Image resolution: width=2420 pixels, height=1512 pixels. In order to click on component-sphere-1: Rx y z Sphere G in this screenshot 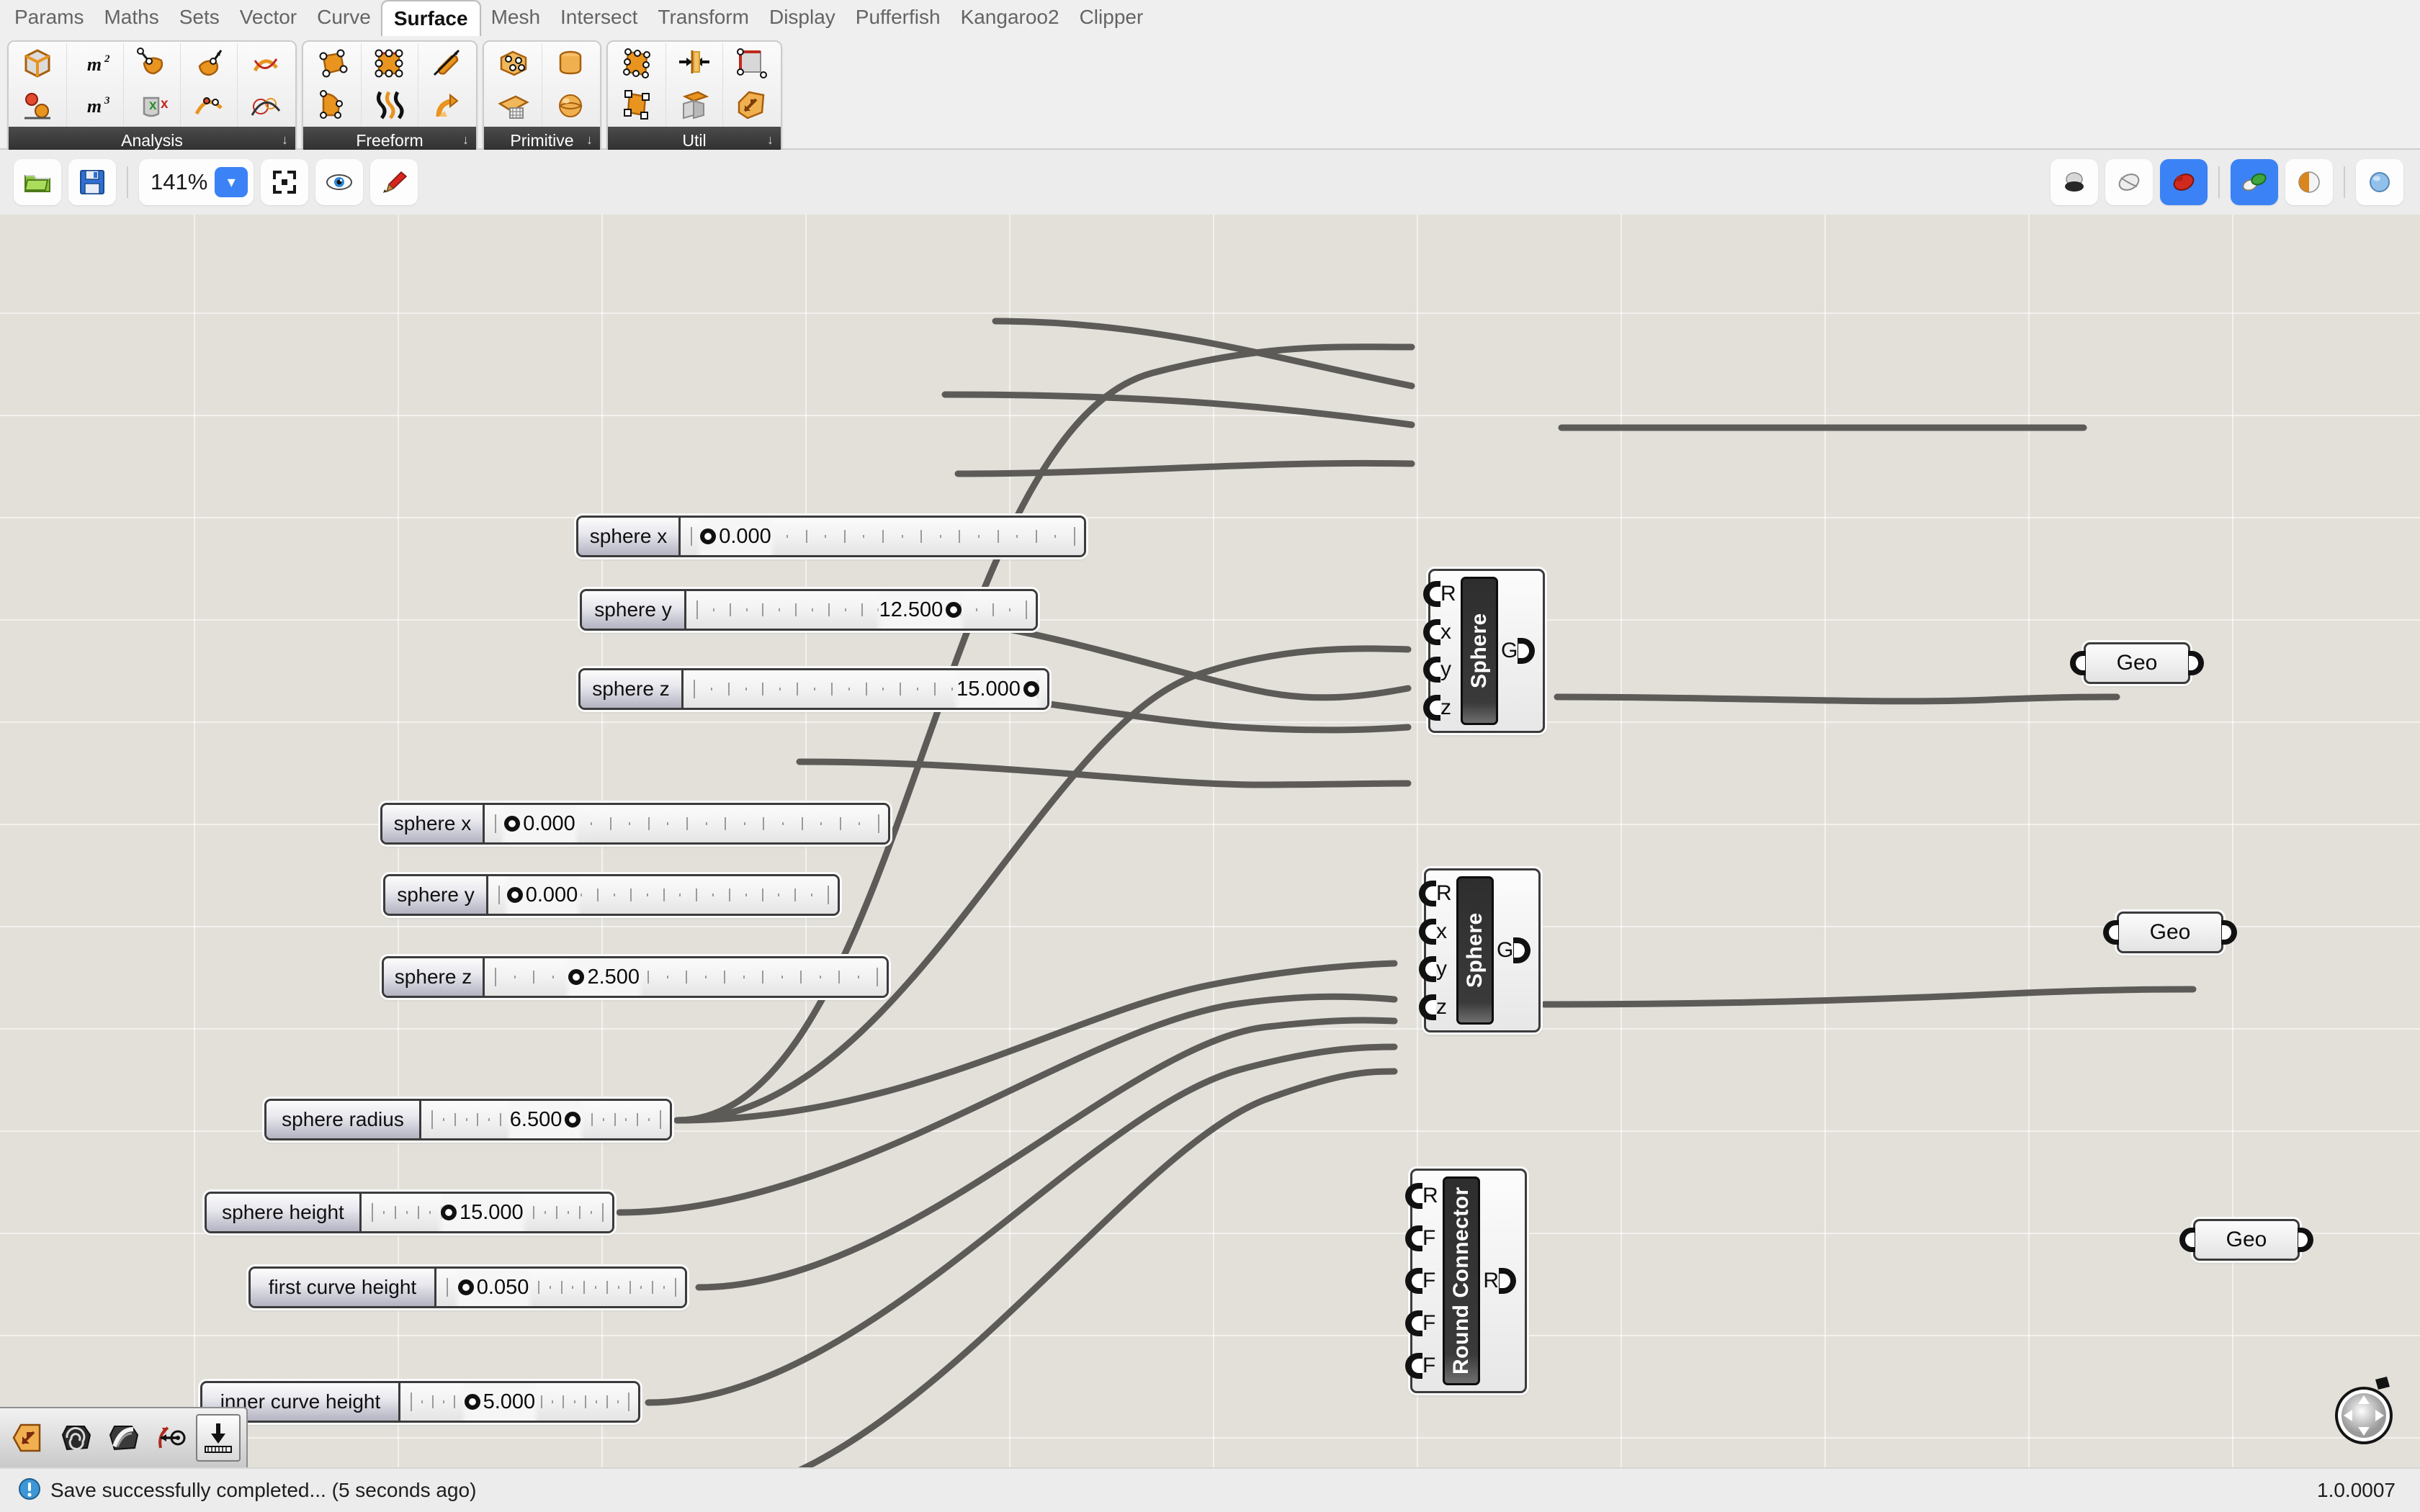, I will do `click(1484, 651)`.